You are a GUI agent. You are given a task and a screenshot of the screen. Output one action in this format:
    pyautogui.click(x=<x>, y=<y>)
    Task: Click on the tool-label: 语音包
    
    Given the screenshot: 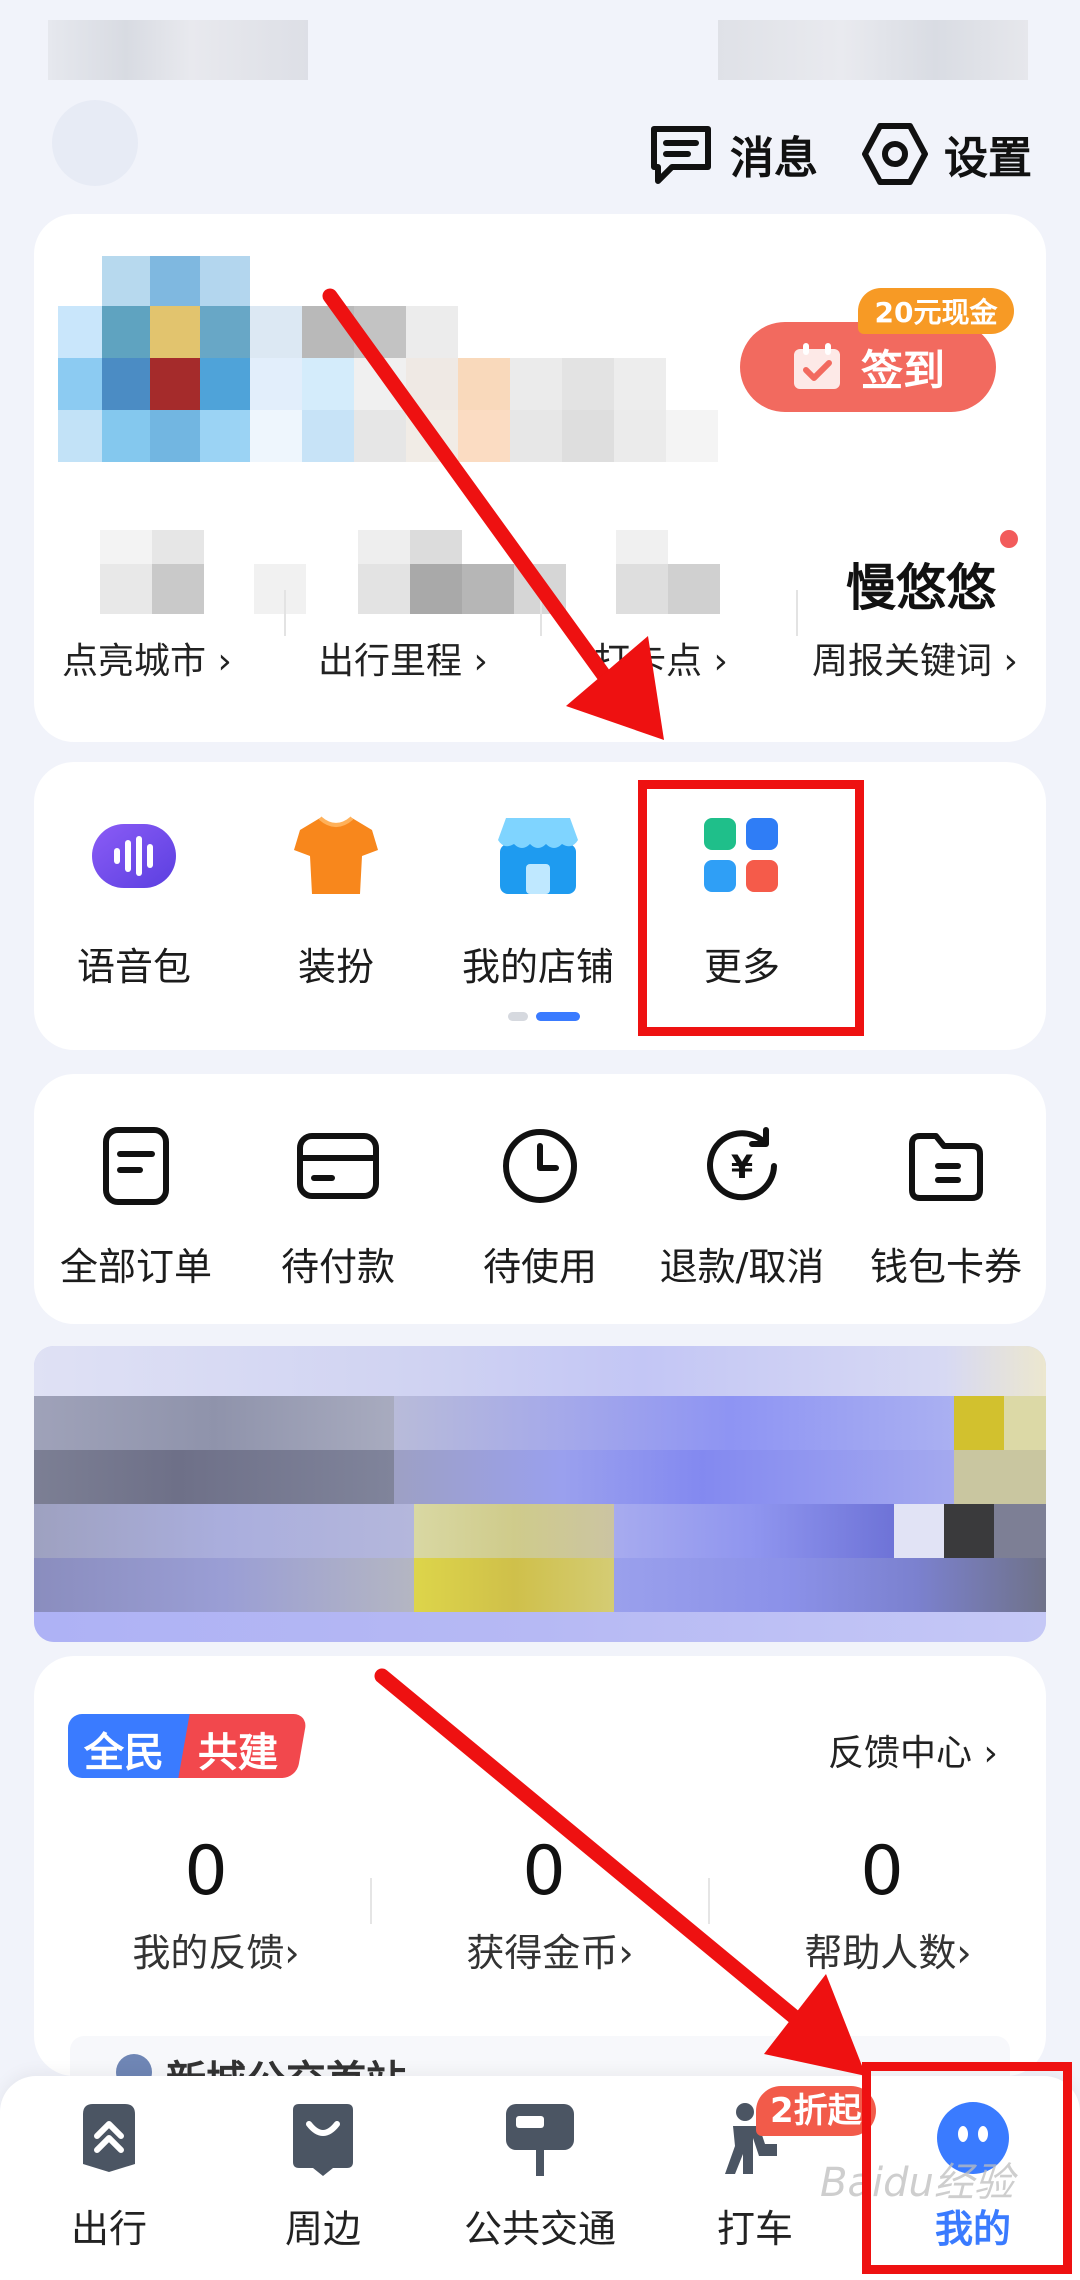 What is the action you would take?
    pyautogui.click(x=133, y=967)
    